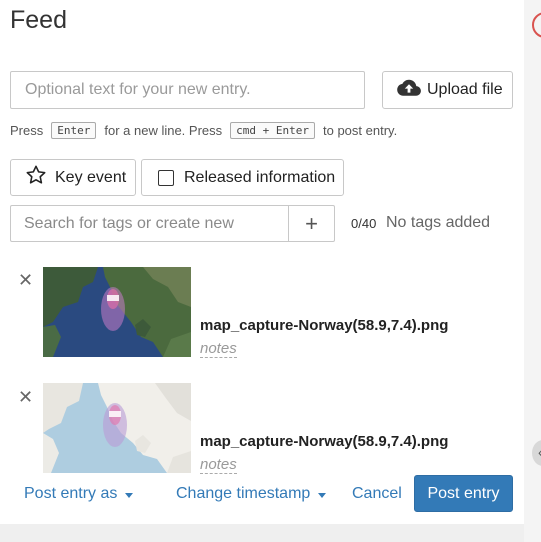 The height and width of the screenshot is (542, 541). What do you see at coordinates (272, 130) in the screenshot?
I see `cmd-enter-key: cmd + Enter` at bounding box center [272, 130].